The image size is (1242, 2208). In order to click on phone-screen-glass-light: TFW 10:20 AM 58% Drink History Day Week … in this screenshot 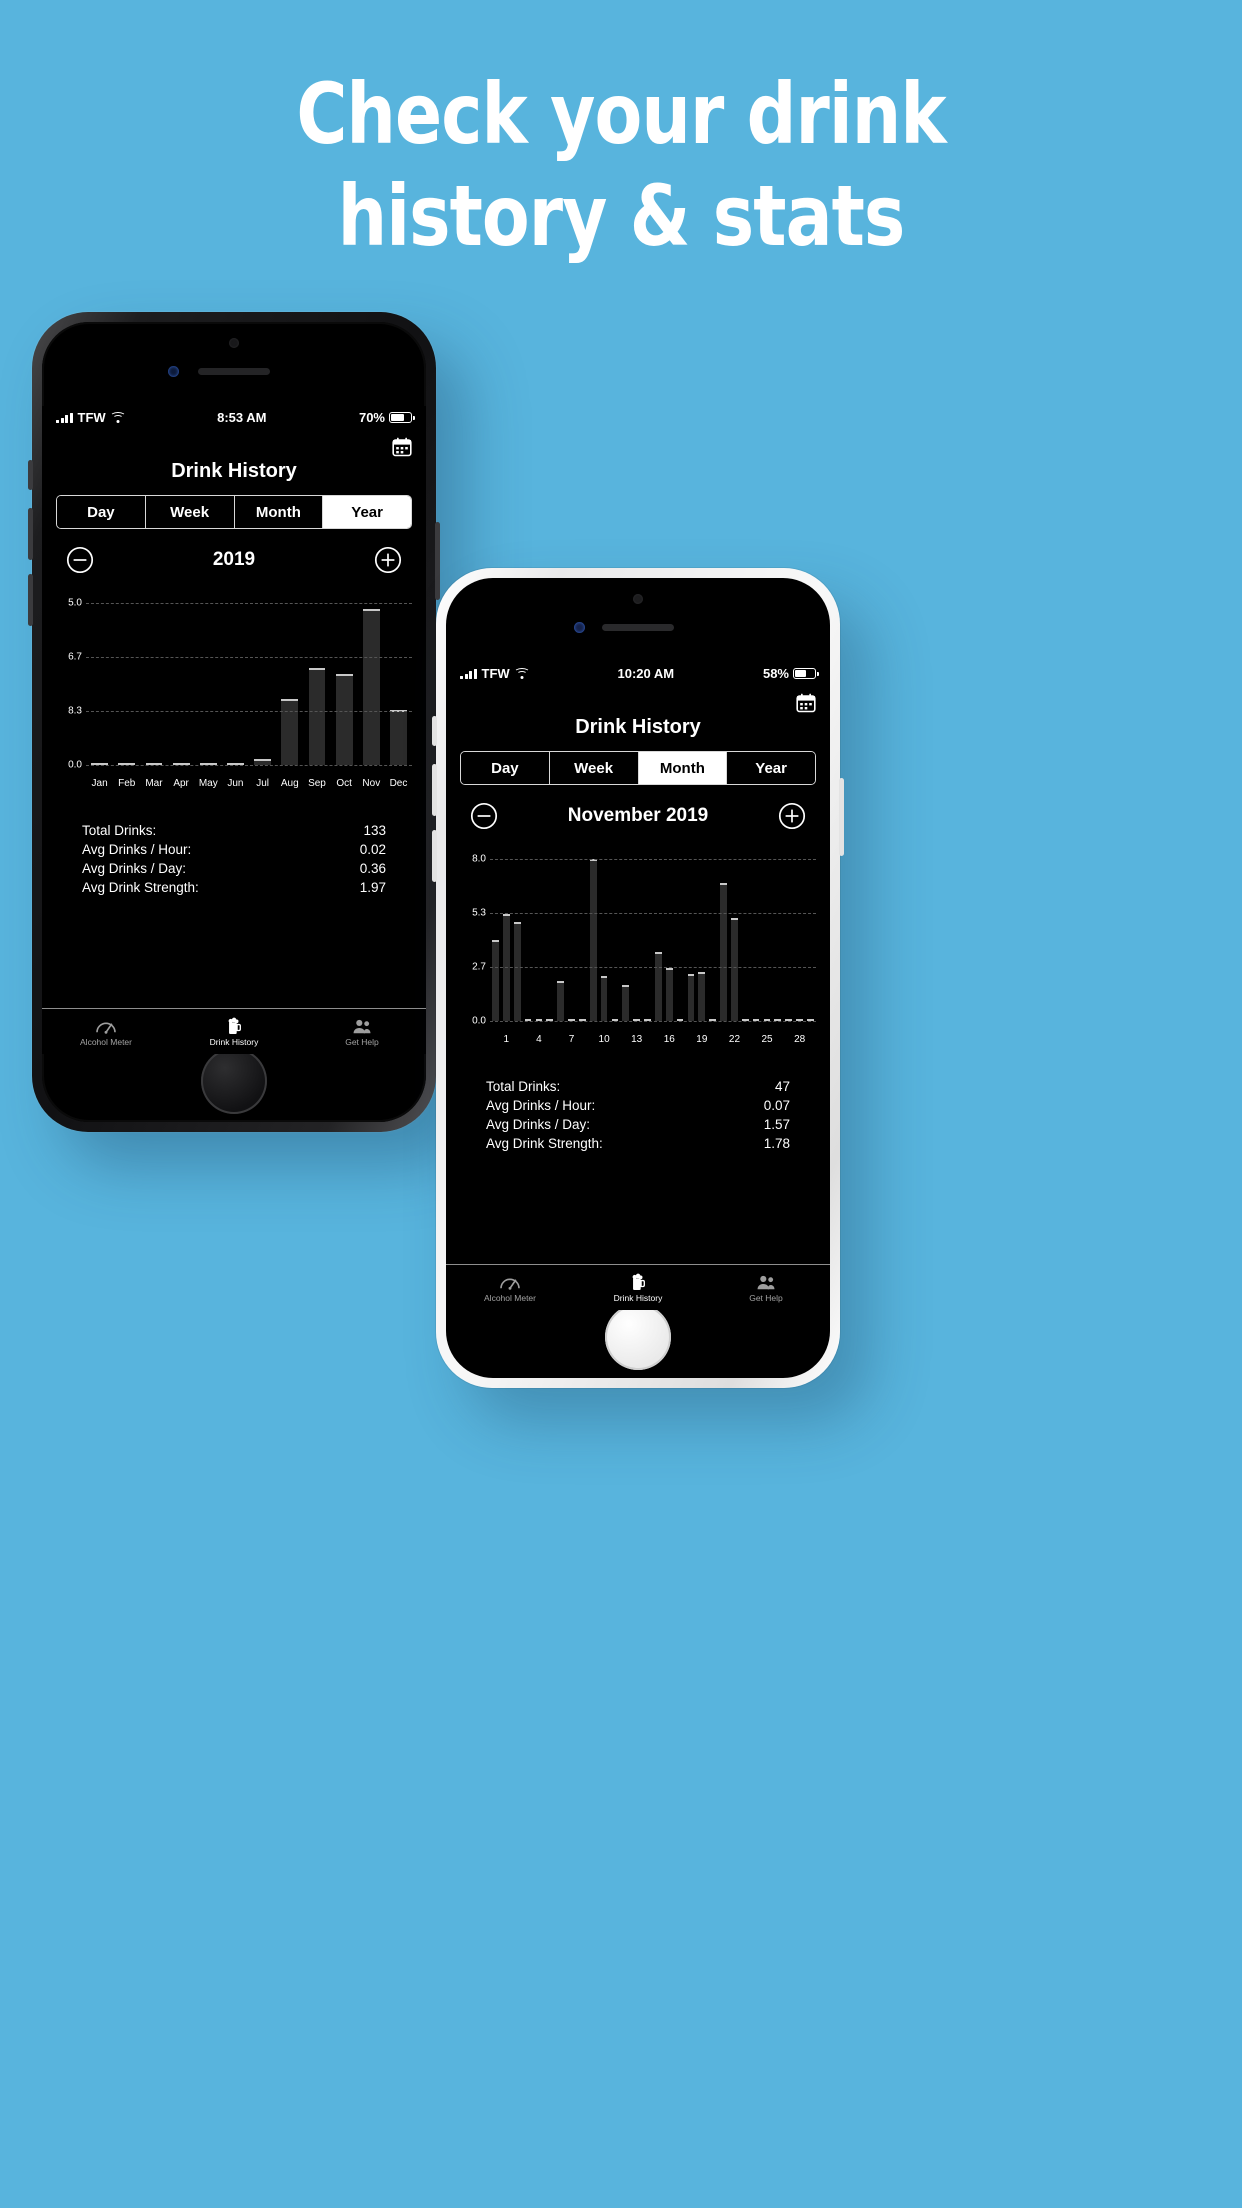, I will do `click(638, 978)`.